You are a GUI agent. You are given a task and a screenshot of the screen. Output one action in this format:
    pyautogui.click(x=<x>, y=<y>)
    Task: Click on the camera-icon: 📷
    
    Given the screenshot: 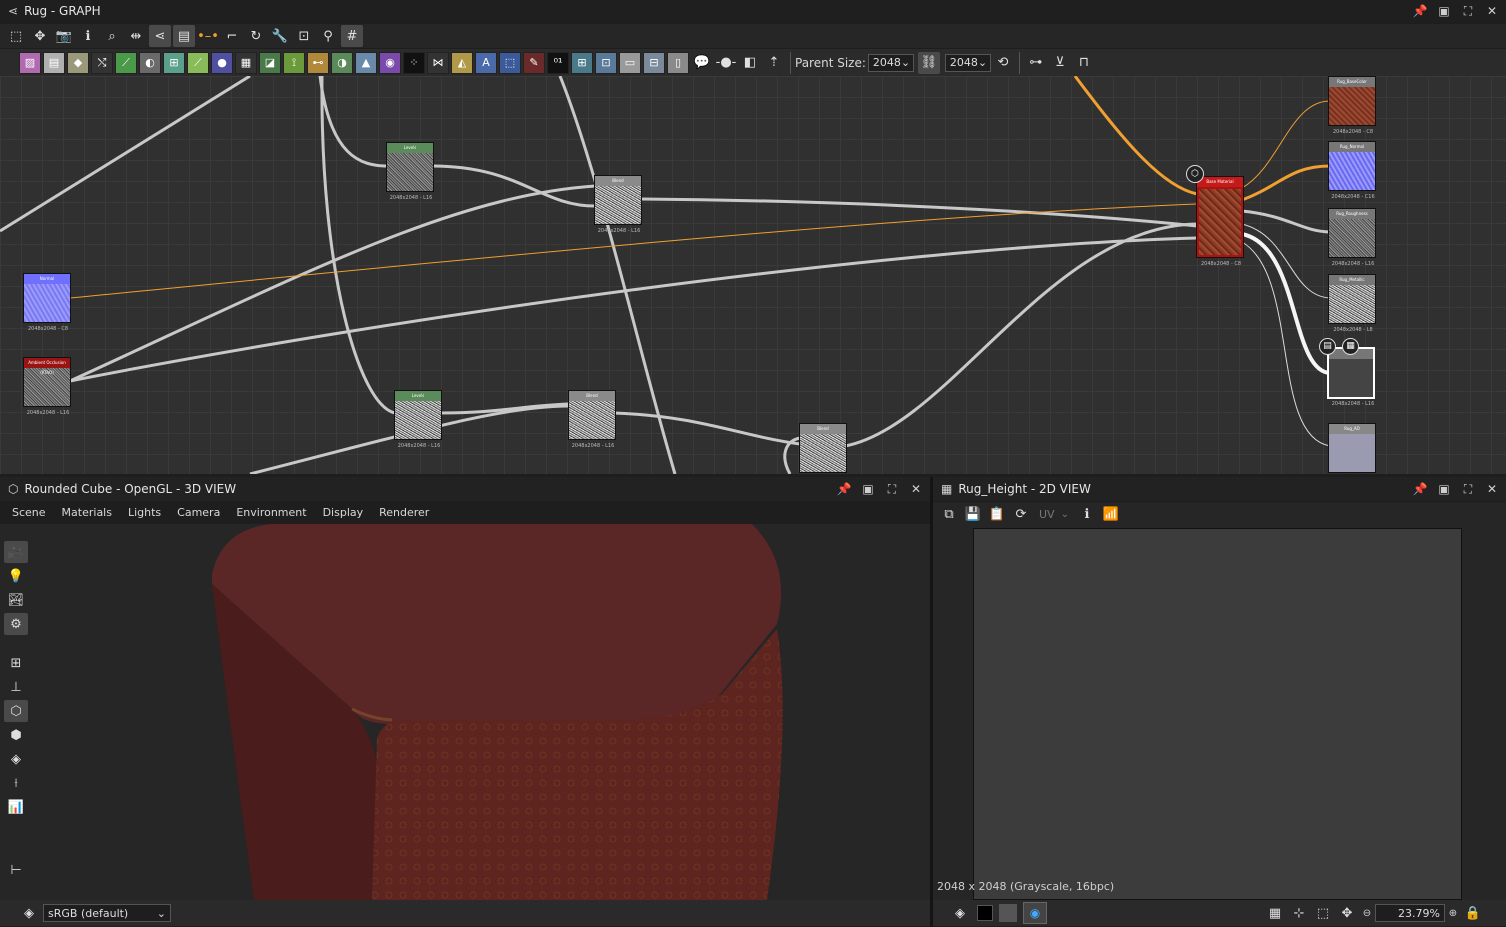 What is the action you would take?
    pyautogui.click(x=64, y=36)
    